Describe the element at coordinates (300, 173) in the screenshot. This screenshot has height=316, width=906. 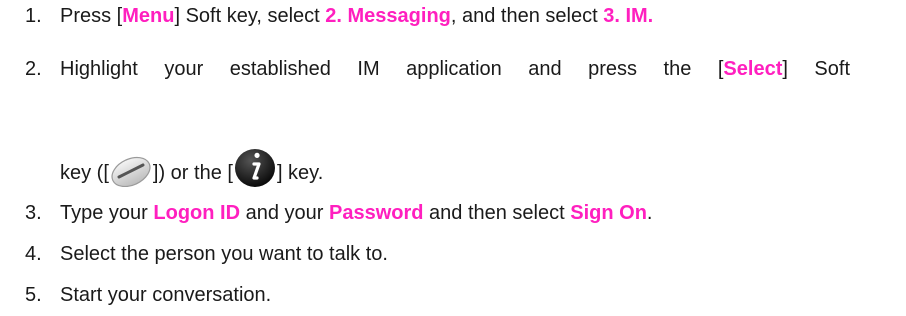
I see `text-segment: ] key.` at that location.